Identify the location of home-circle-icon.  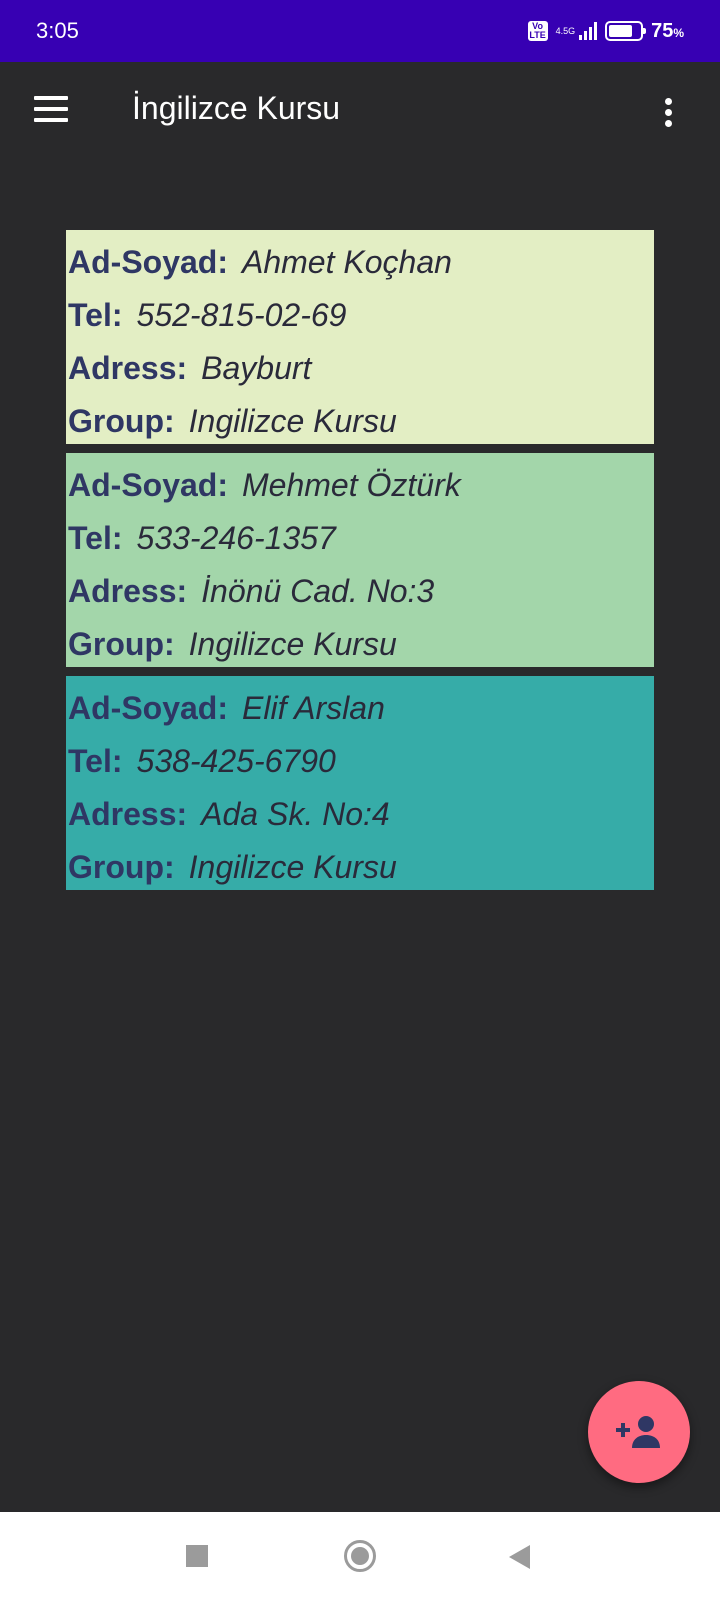
(360, 1556).